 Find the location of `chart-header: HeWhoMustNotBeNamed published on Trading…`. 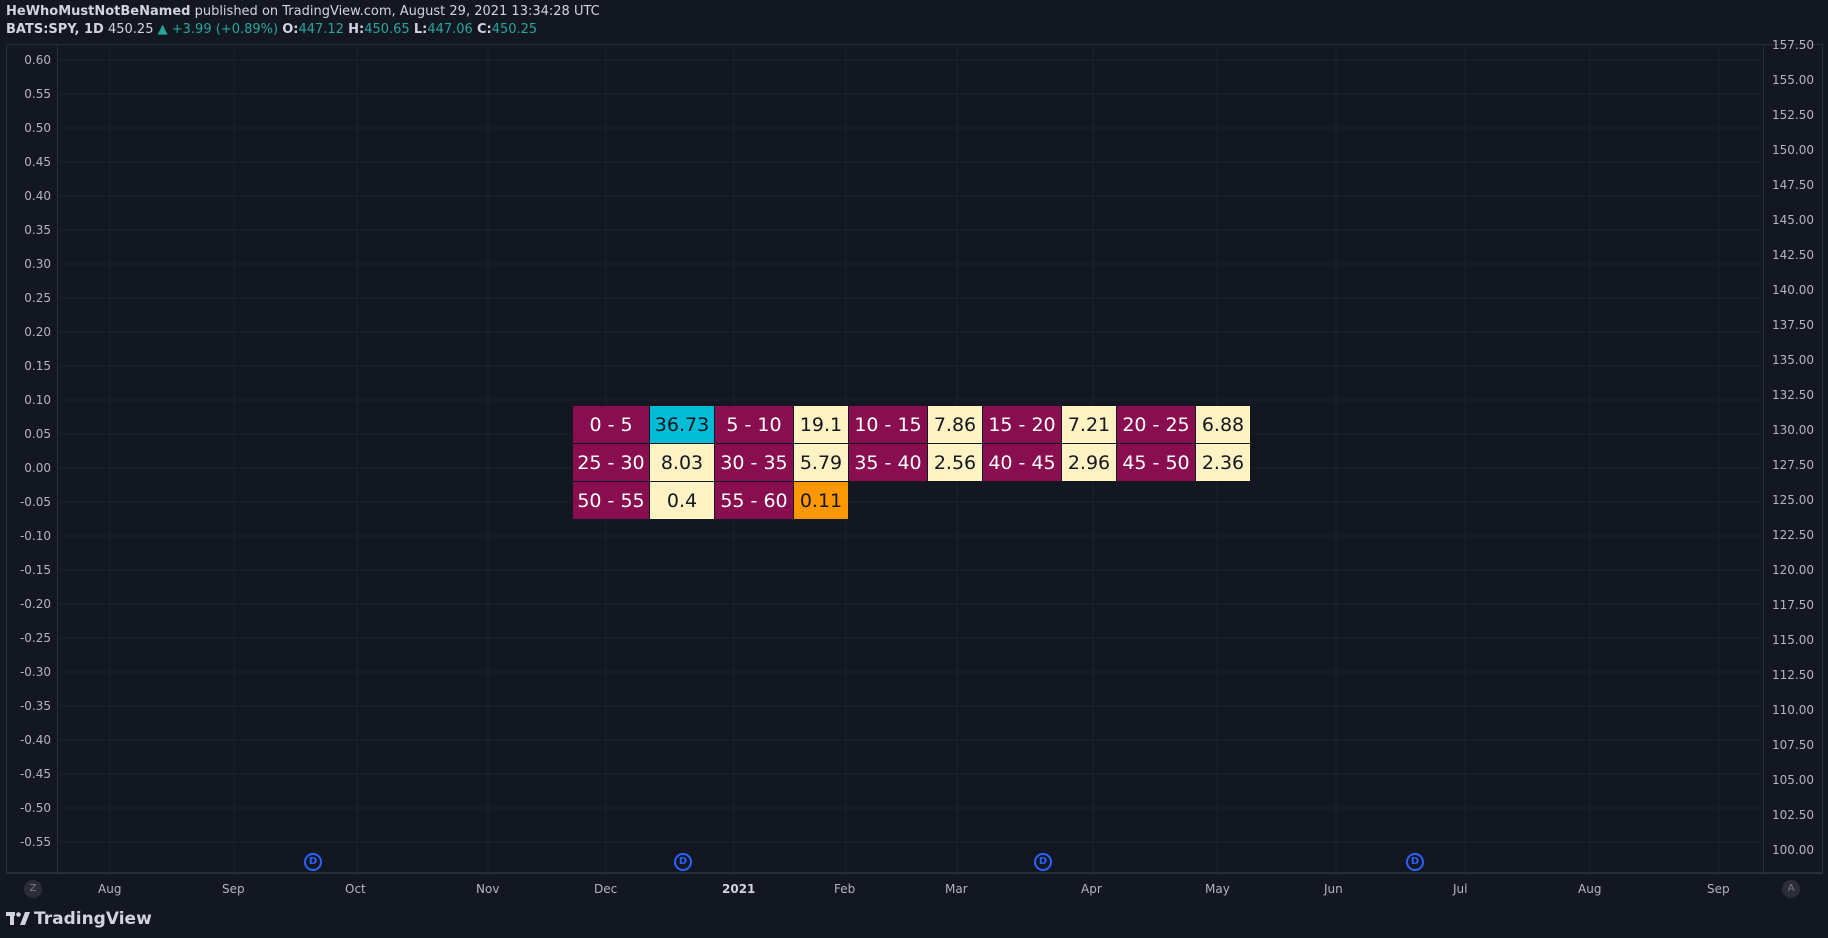

chart-header: HeWhoMustNotBeNamed published on Trading… is located at coordinates (303, 21).